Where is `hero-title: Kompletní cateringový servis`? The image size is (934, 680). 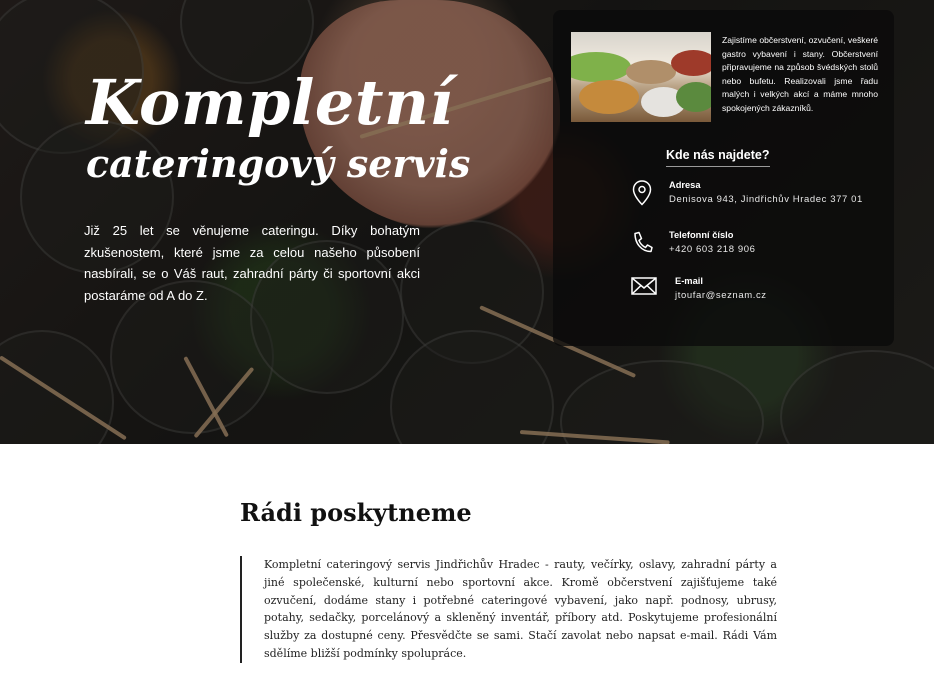
hero-title: Kompletní cateringový servis is located at coordinates (278, 129).